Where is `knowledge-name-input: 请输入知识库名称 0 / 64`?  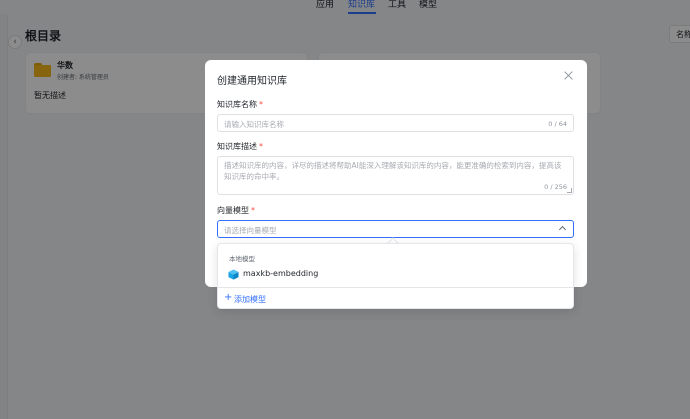
knowledge-name-input: 请输入知识库名称 0 / 64 is located at coordinates (395, 123).